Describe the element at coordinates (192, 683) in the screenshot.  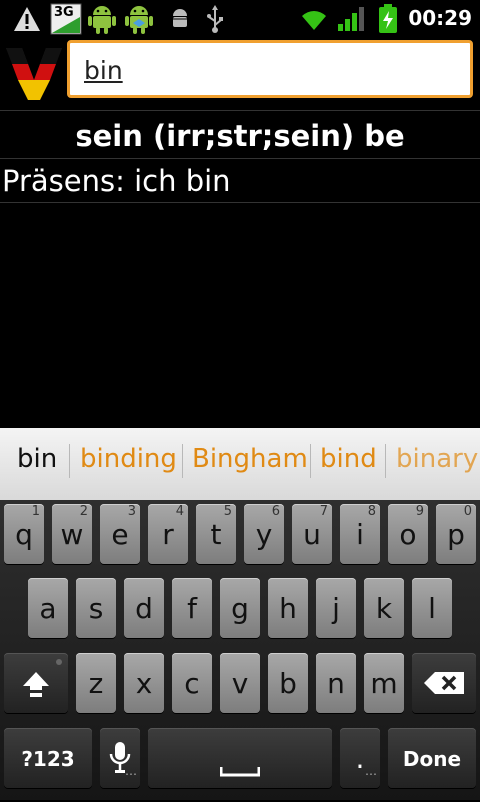
I see `key-c: c` at that location.